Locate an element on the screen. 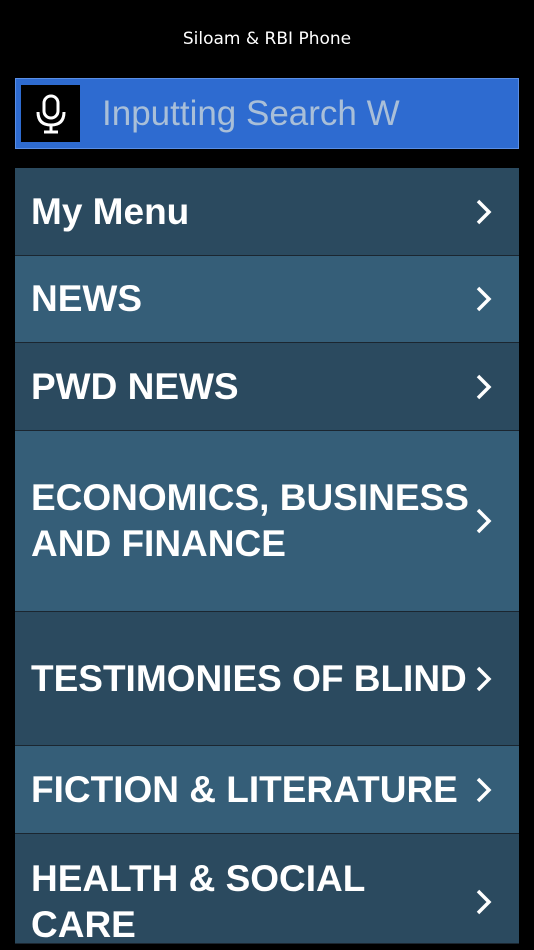 The height and width of the screenshot is (950, 534). menu-item-testimonies: TESTIMONIES OF BLIND is located at coordinates (267, 679).